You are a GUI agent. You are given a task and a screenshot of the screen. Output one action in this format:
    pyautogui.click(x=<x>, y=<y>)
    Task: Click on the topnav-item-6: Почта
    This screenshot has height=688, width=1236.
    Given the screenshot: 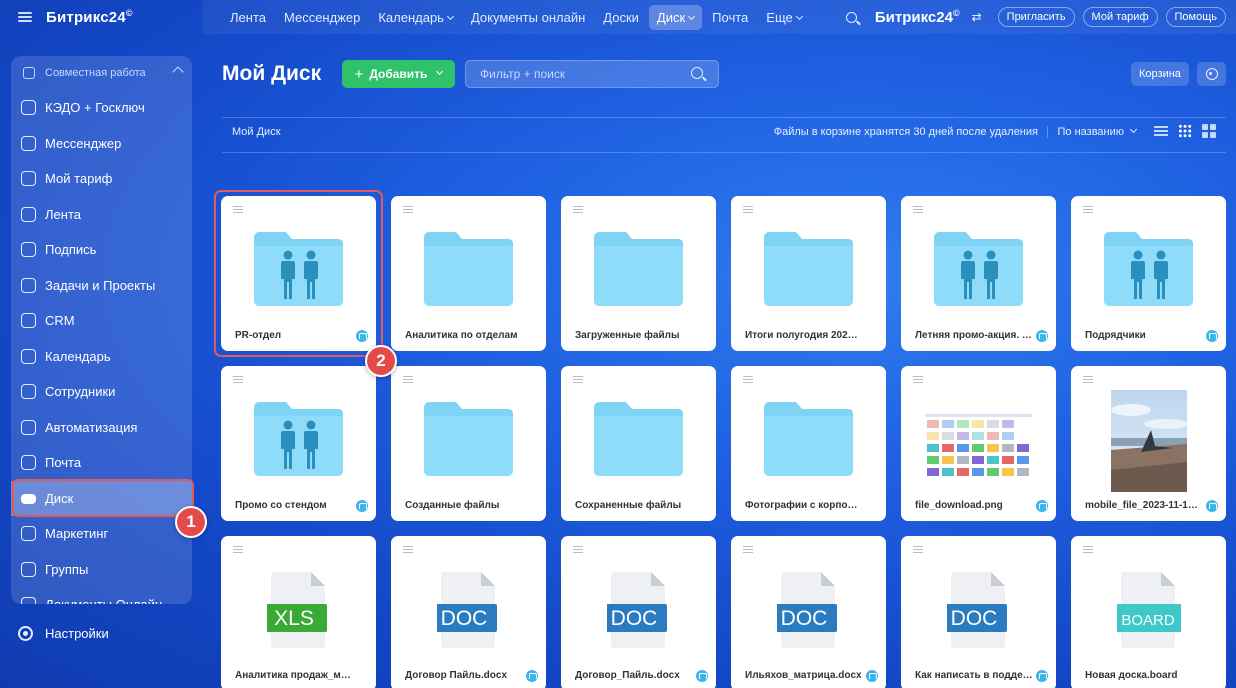 What is the action you would take?
    pyautogui.click(x=730, y=17)
    